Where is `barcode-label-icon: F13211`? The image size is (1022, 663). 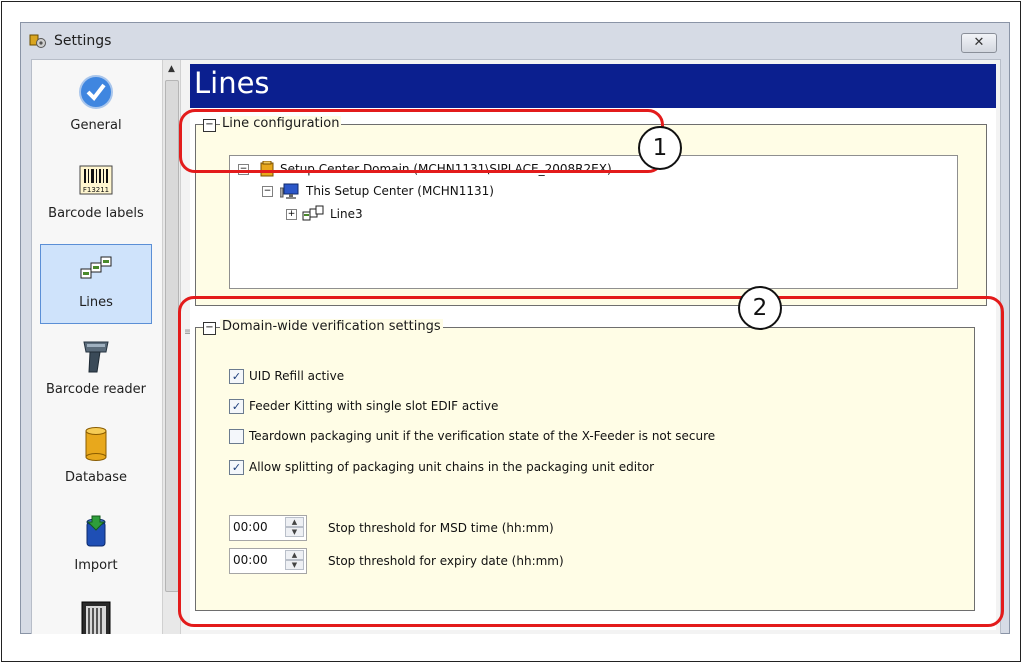 barcode-label-icon: F13211 is located at coordinates (96, 180).